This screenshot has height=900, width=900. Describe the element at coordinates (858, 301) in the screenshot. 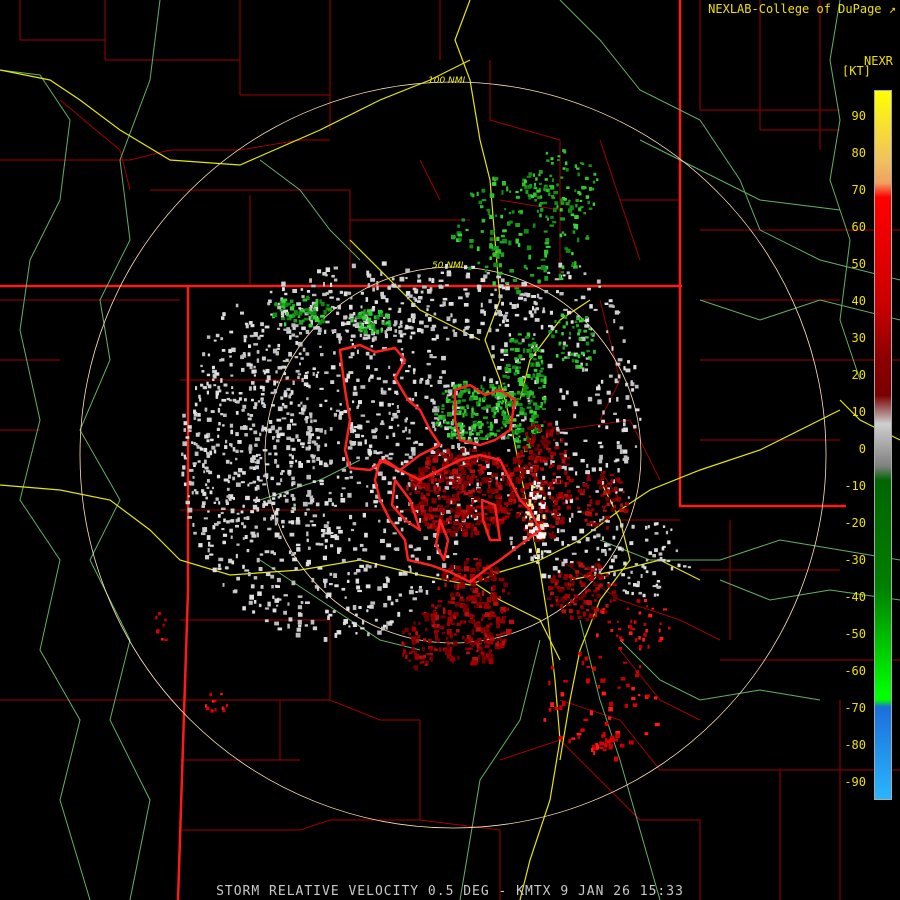

I see `legend-tick: 40` at that location.